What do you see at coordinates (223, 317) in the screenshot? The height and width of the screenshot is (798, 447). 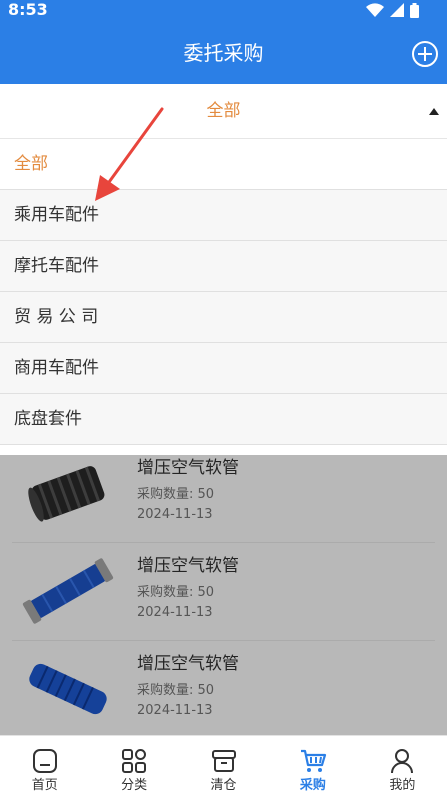 I see `option-trading-company: 贸 易 公 司` at bounding box center [223, 317].